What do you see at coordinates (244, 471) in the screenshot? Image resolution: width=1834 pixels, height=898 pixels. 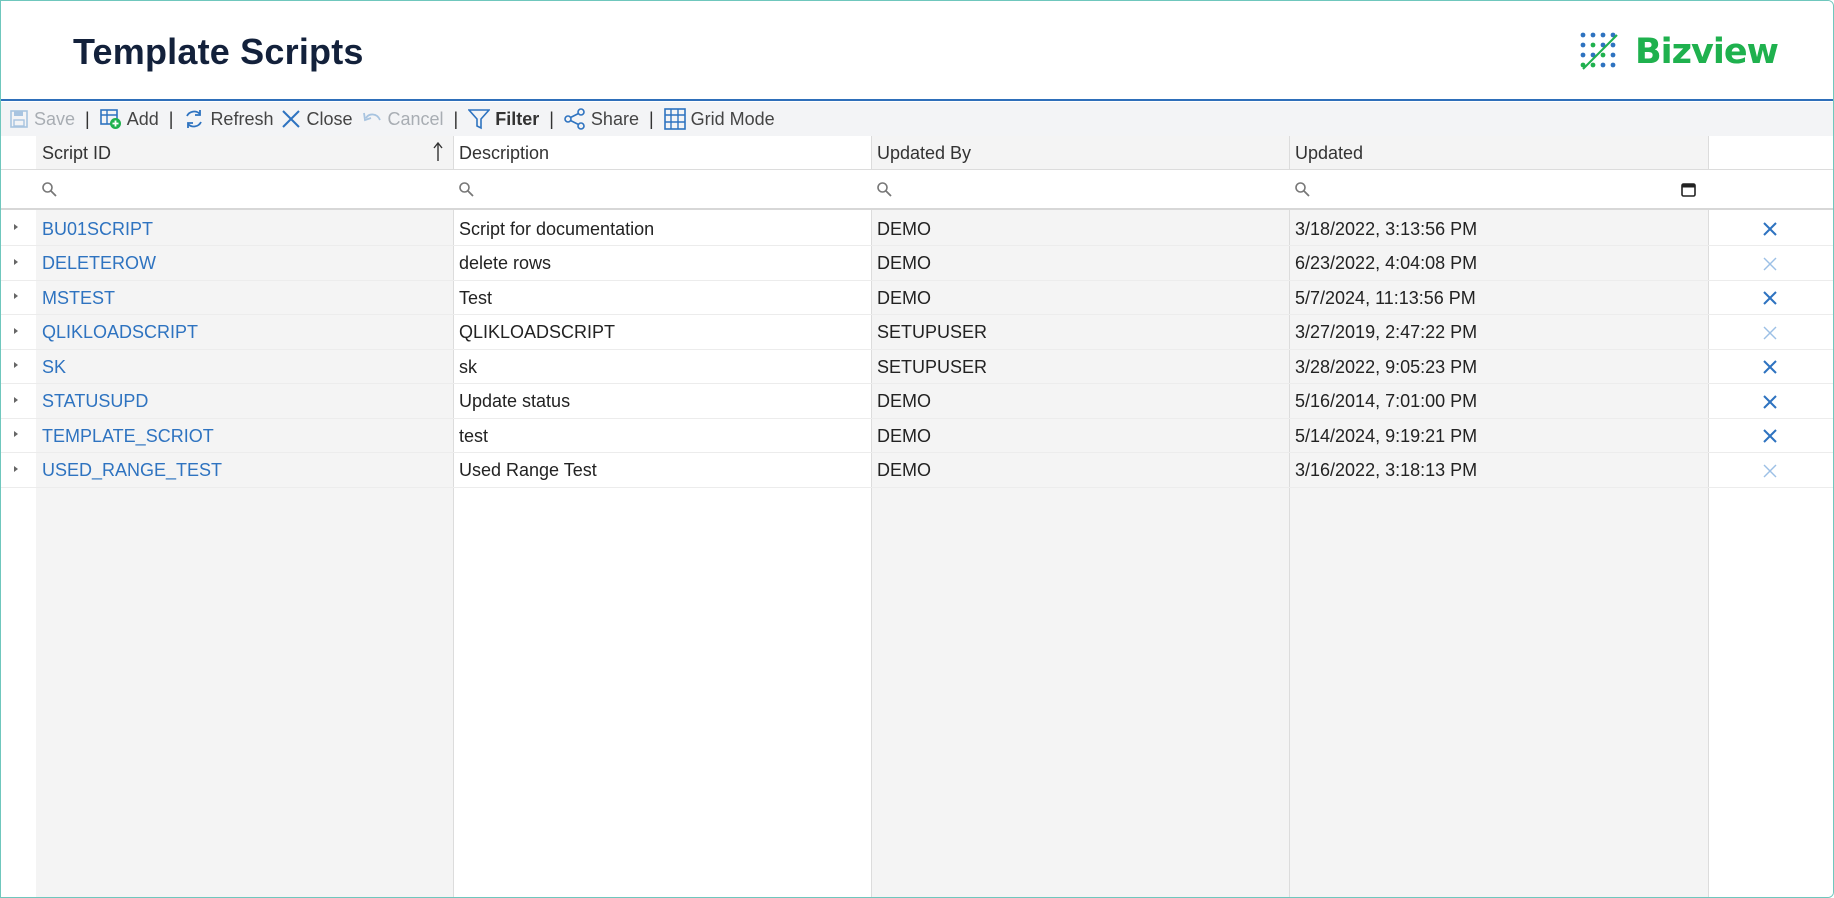 I see `cell-script-id: USED_RANGE_TEST` at bounding box center [244, 471].